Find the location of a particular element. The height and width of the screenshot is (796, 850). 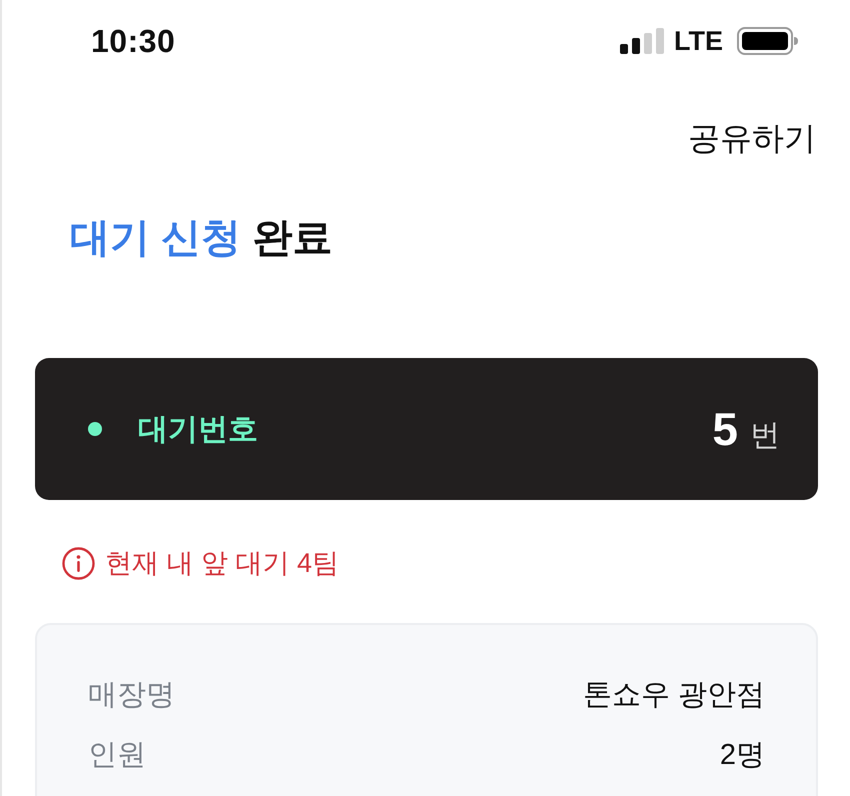

network-label: LTE is located at coordinates (698, 41).